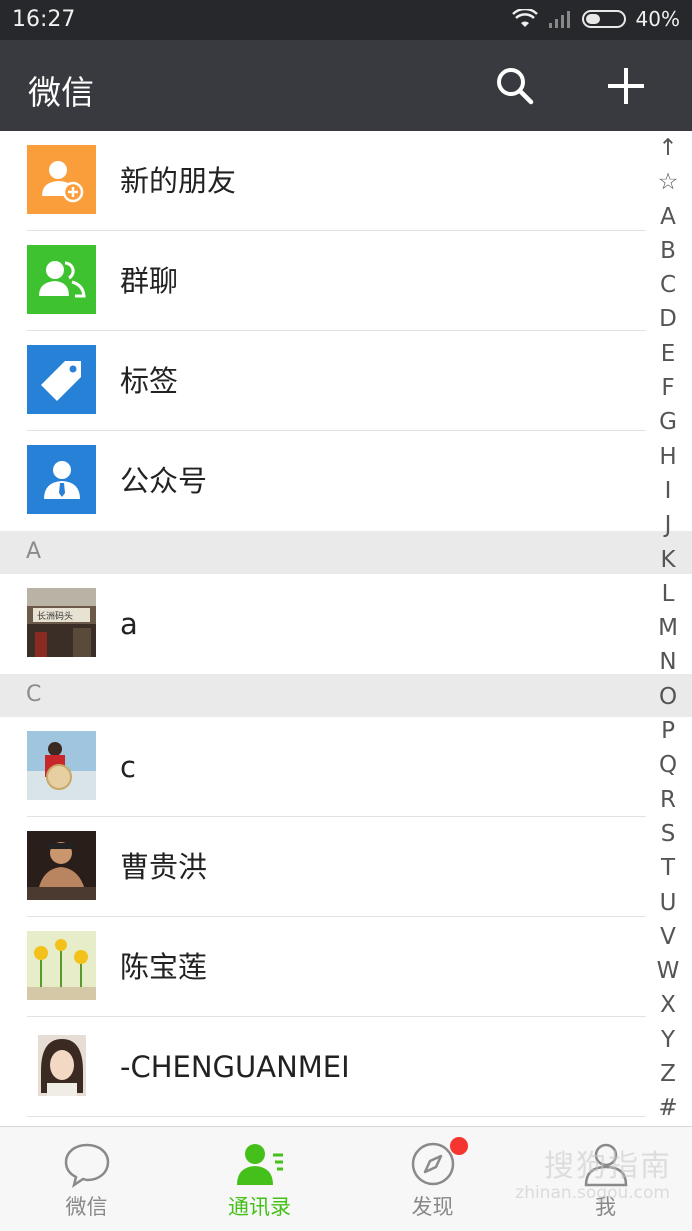 This screenshot has width=692, height=1231. I want to click on index-letter: Q, so click(668, 765).